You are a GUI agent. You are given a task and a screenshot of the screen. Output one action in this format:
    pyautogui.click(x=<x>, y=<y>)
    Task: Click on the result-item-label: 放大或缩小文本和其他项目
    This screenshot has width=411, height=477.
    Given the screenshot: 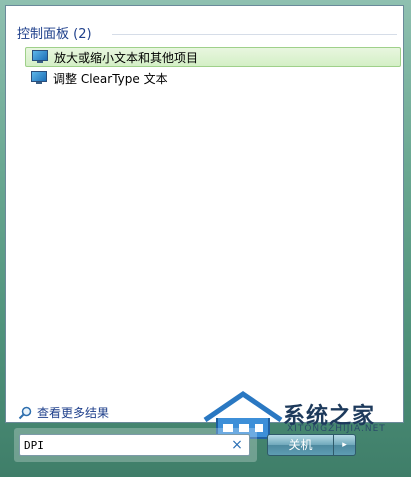 What is the action you would take?
    pyautogui.click(x=126, y=57)
    